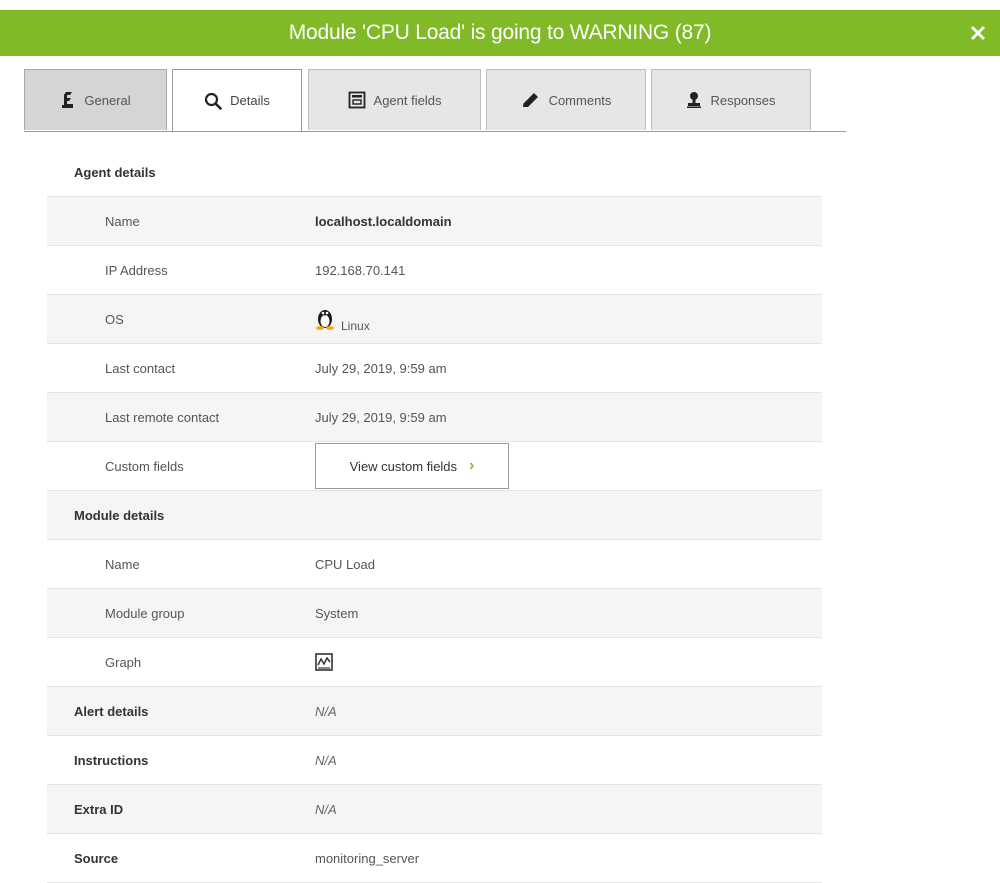 The width and height of the screenshot is (1000, 883). What do you see at coordinates (694, 100) in the screenshot?
I see `stamp-icon` at bounding box center [694, 100].